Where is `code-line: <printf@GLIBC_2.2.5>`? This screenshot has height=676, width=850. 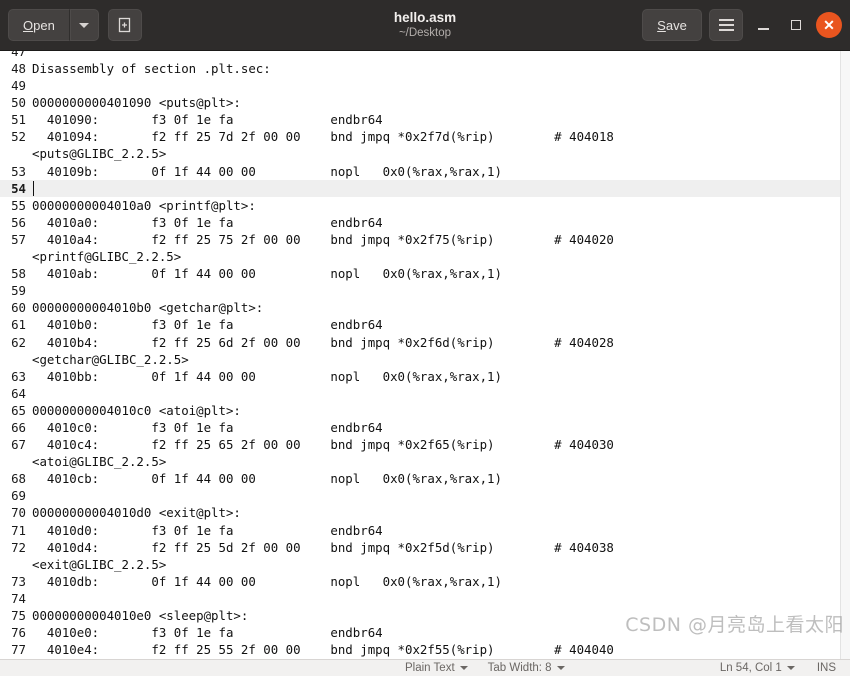
code-line: <printf@GLIBC_2.2.5> is located at coordinates (425, 257).